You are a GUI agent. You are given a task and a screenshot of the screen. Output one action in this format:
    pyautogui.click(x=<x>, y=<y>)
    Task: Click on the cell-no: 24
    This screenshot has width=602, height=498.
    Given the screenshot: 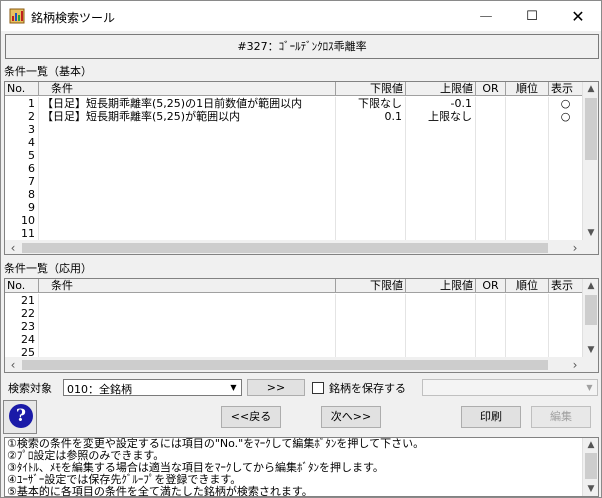 What is the action you would take?
    pyautogui.click(x=22, y=339)
    